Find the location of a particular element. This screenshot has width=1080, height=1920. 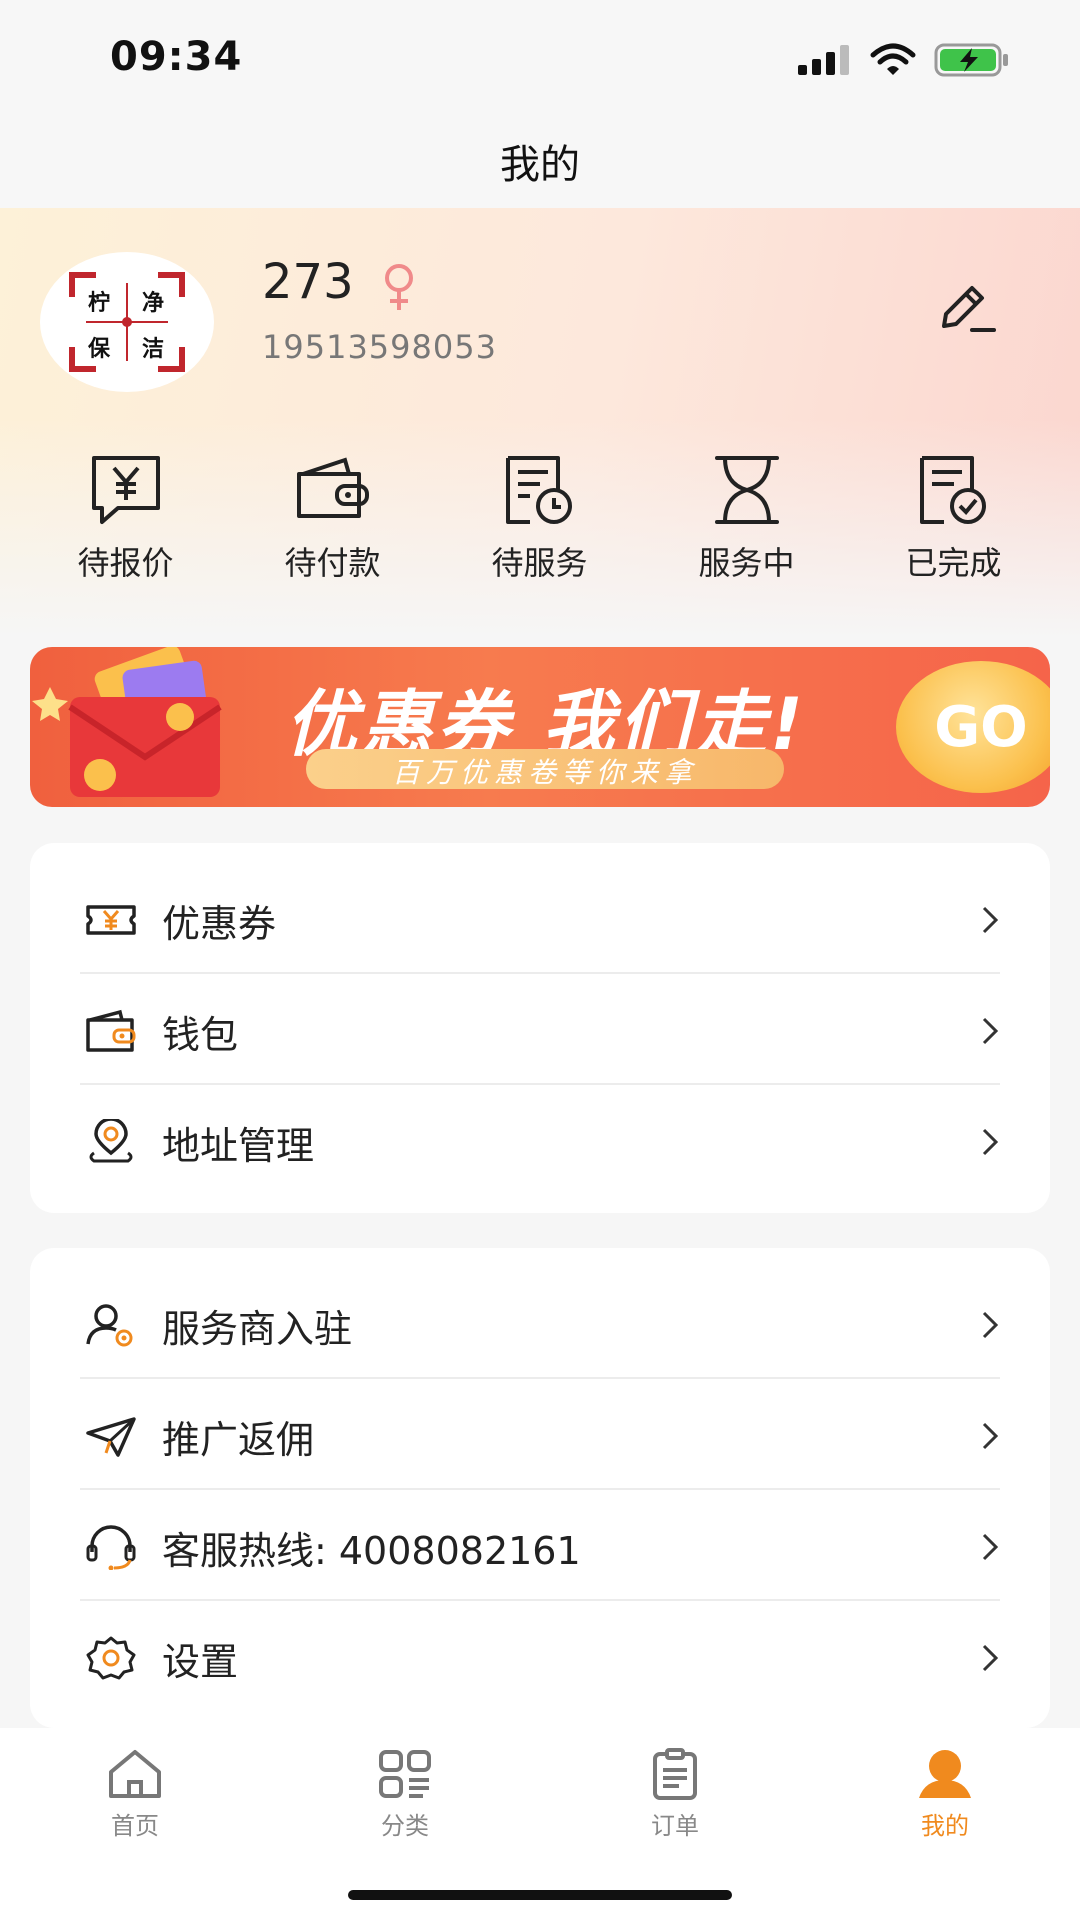

logo-char: 柠 is located at coordinates (99, 303).